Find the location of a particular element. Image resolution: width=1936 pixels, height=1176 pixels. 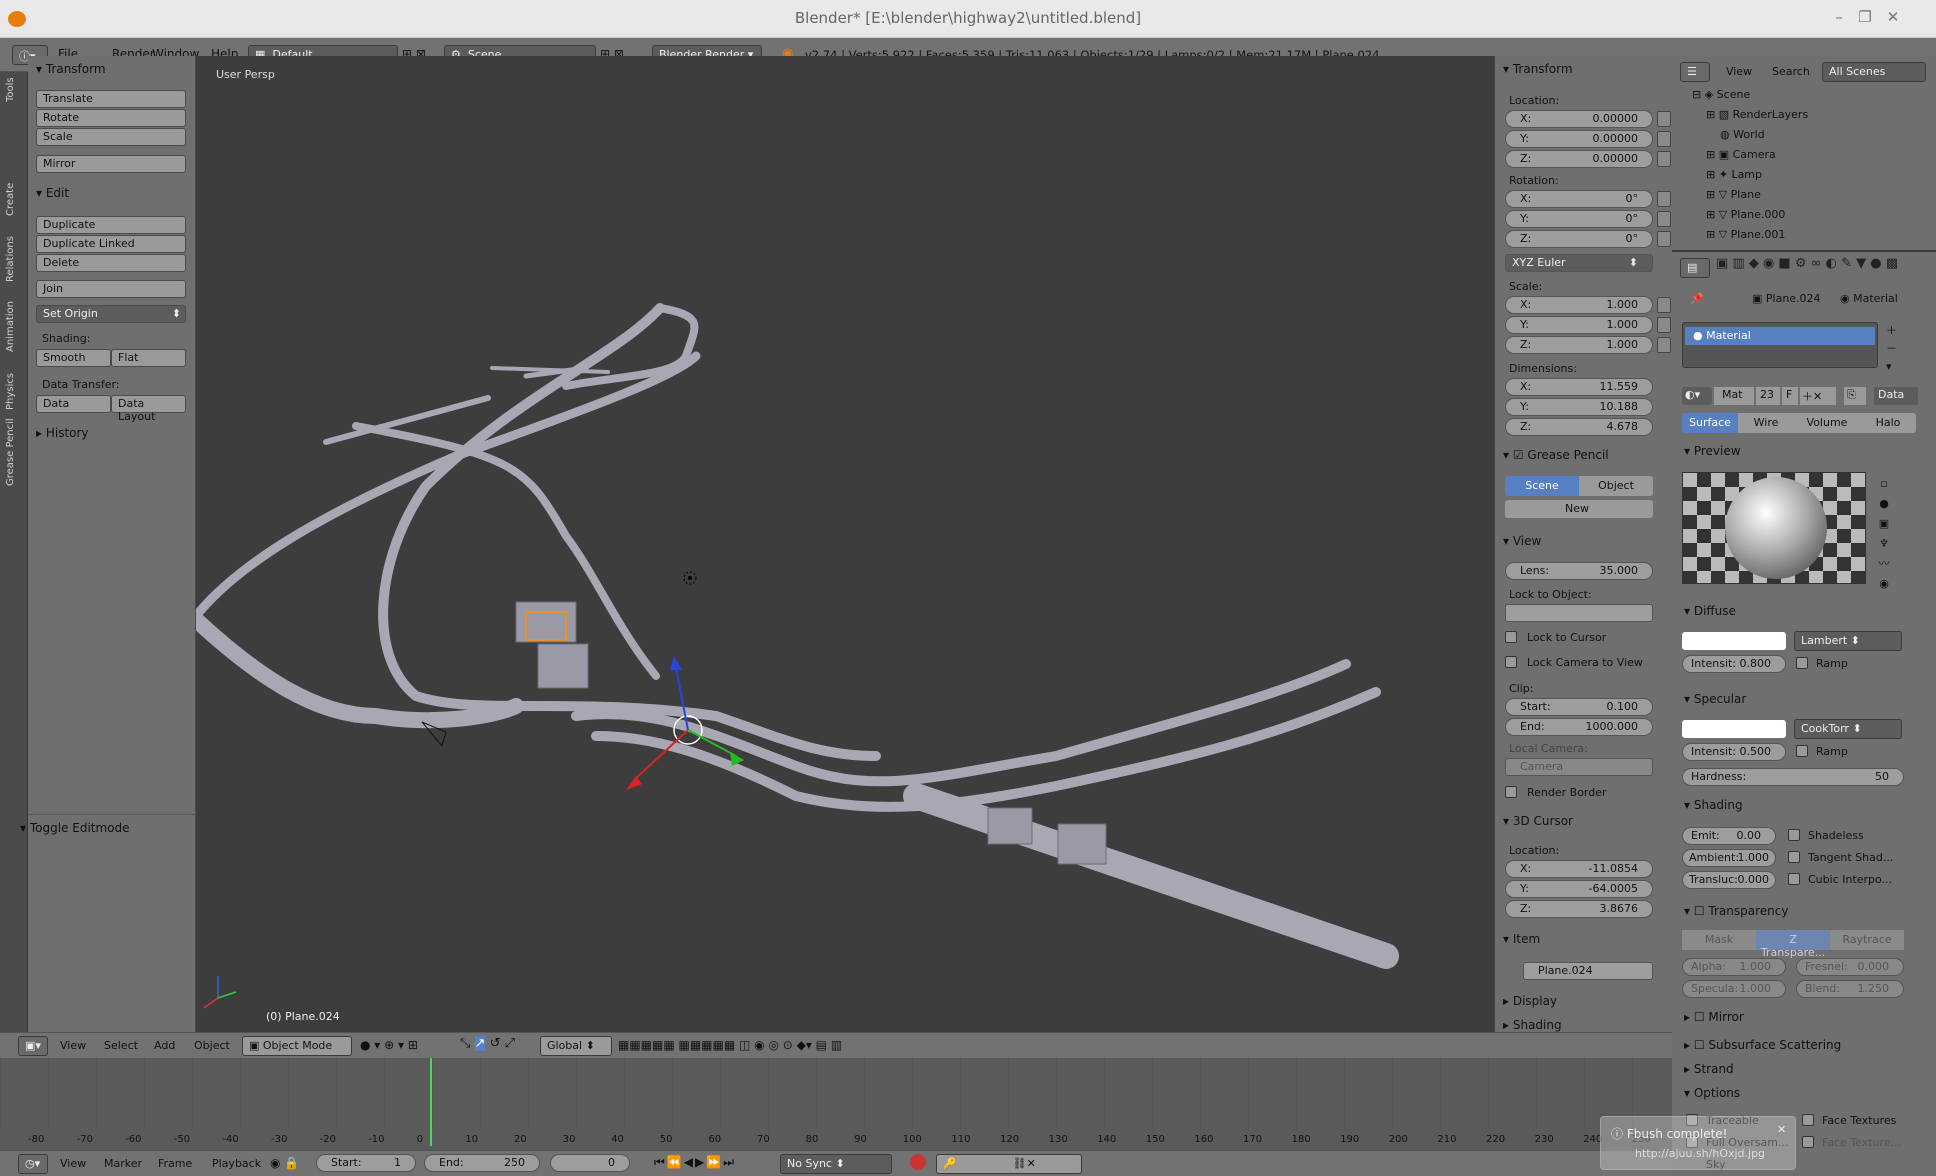

shading-header-props: ▾ Shading is located at coordinates (1713, 805).